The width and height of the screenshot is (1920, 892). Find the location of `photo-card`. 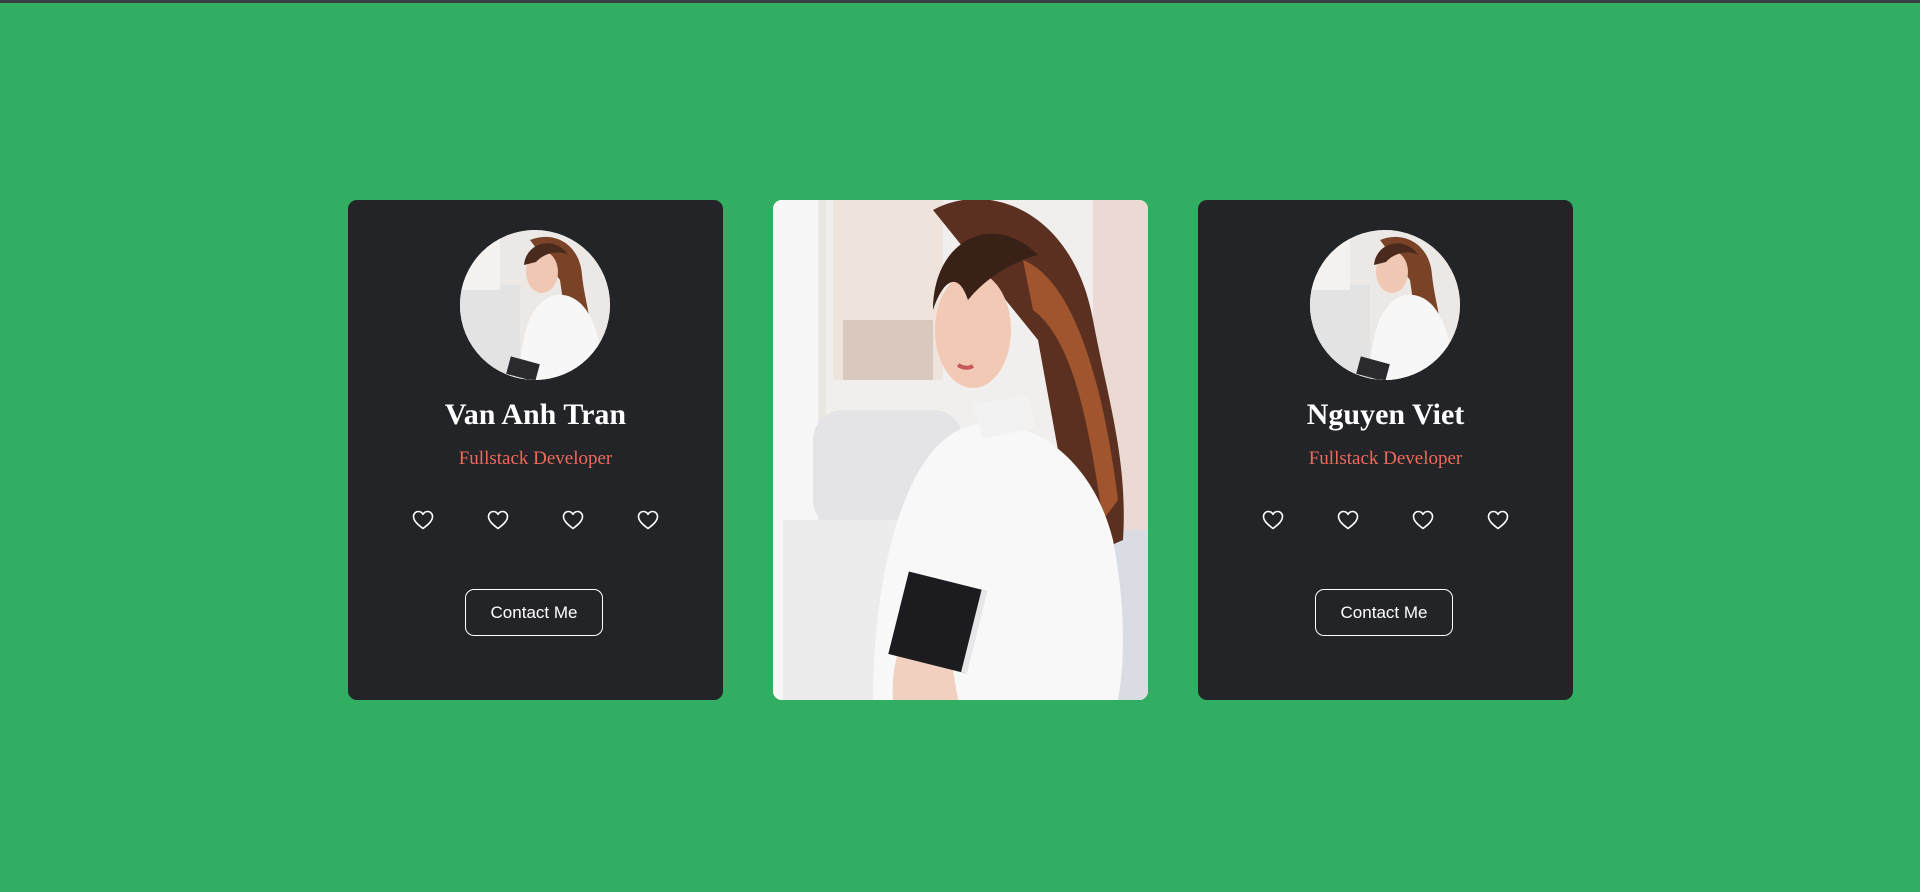

photo-card is located at coordinates (960, 450).